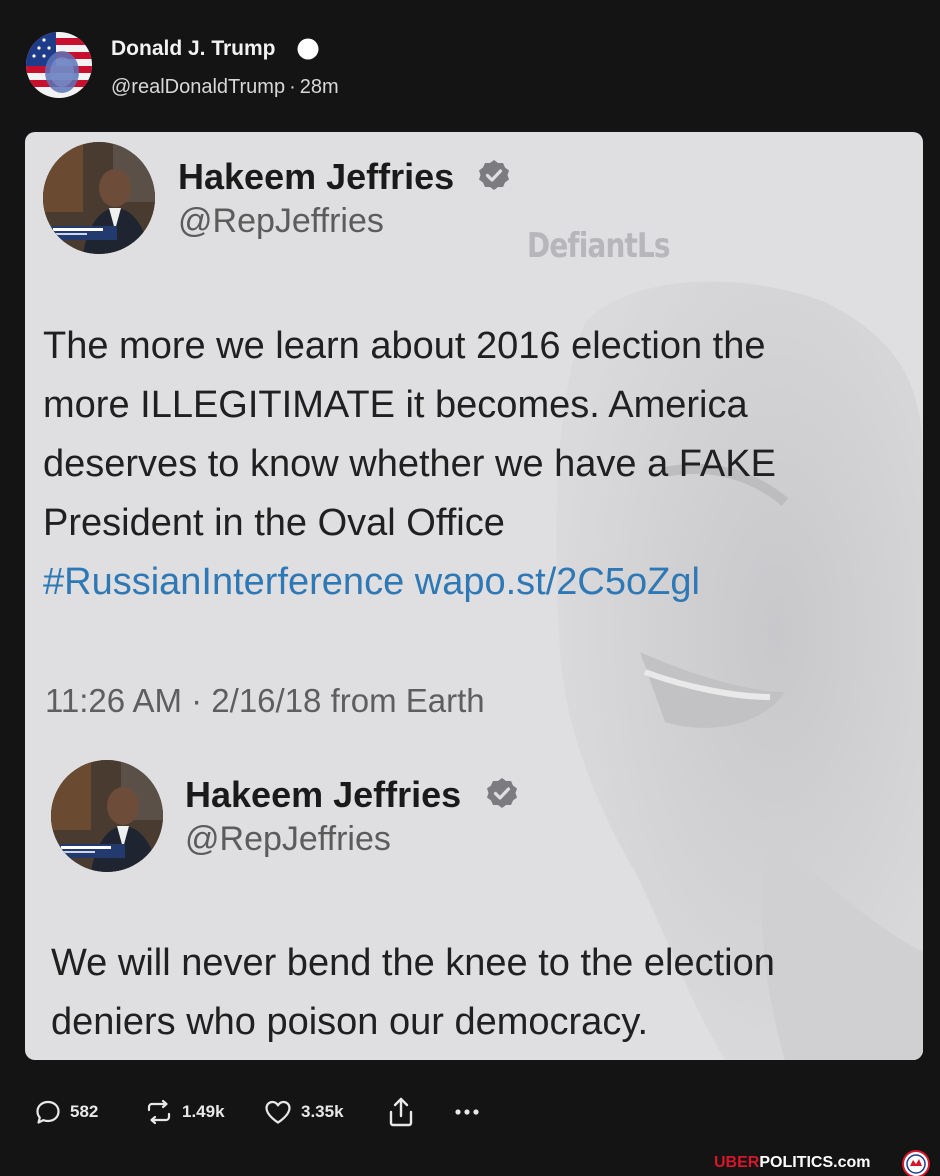 Image resolution: width=940 pixels, height=1176 pixels. What do you see at coordinates (107, 816) in the screenshot?
I see `tweet2-avatar` at bounding box center [107, 816].